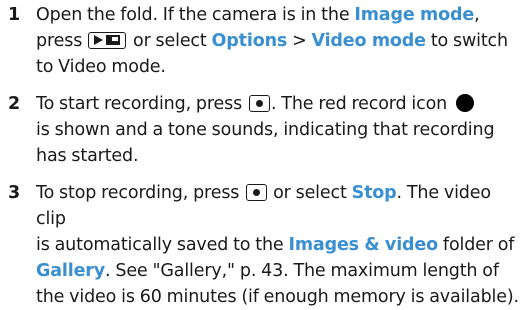 This screenshot has width=522, height=310. I want to click on step-text: To start recording, press, so click(141, 104).